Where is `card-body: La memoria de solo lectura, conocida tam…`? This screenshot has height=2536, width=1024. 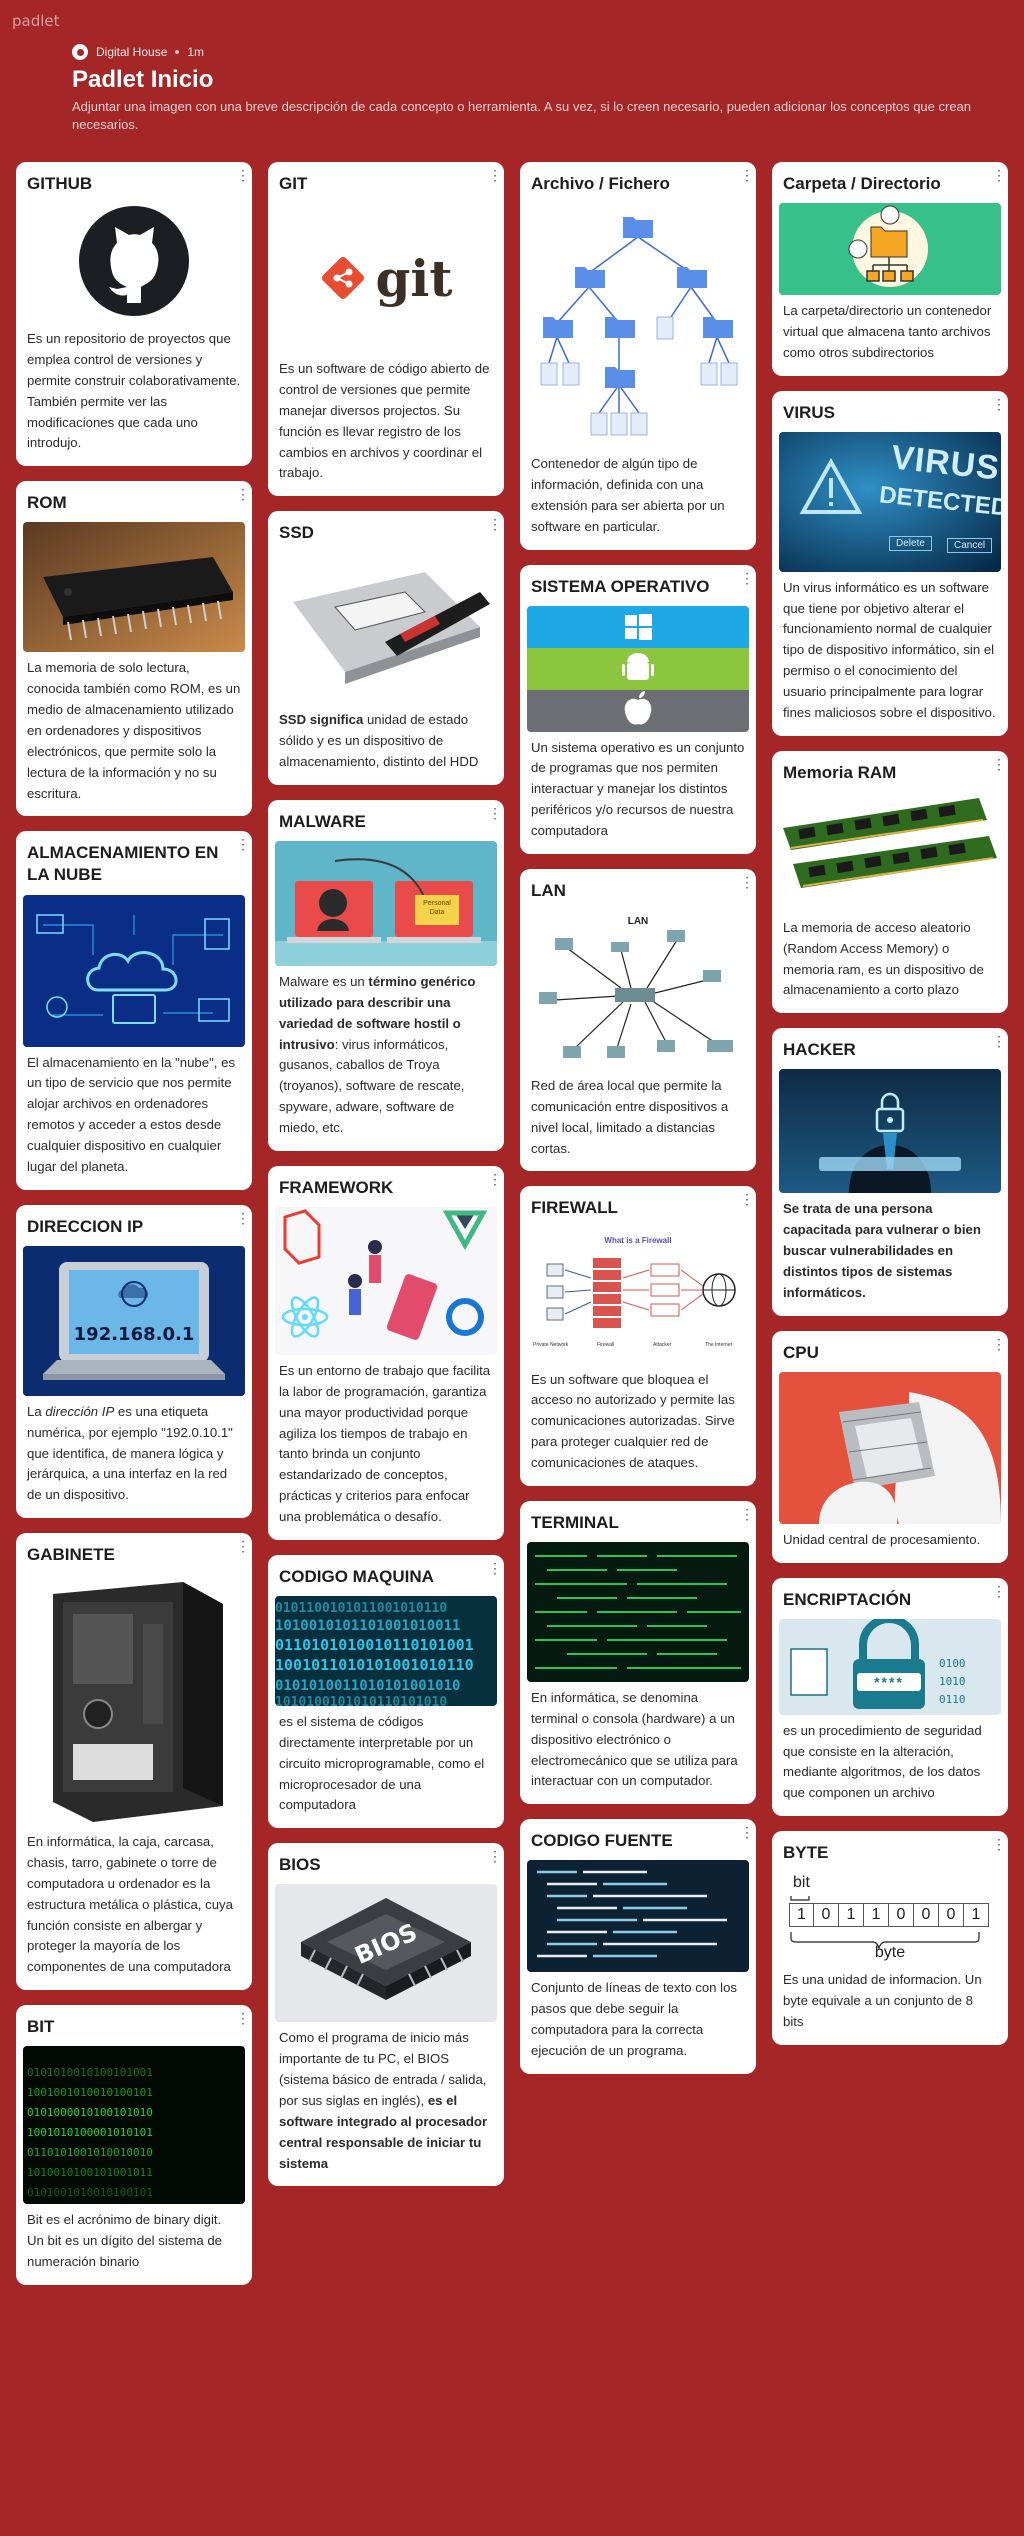 card-body: La memoria de solo lectura, conocida tam… is located at coordinates (134, 730).